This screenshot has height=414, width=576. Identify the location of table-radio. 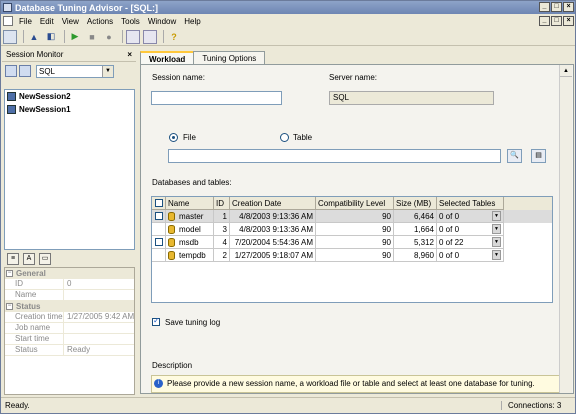
(284, 137).